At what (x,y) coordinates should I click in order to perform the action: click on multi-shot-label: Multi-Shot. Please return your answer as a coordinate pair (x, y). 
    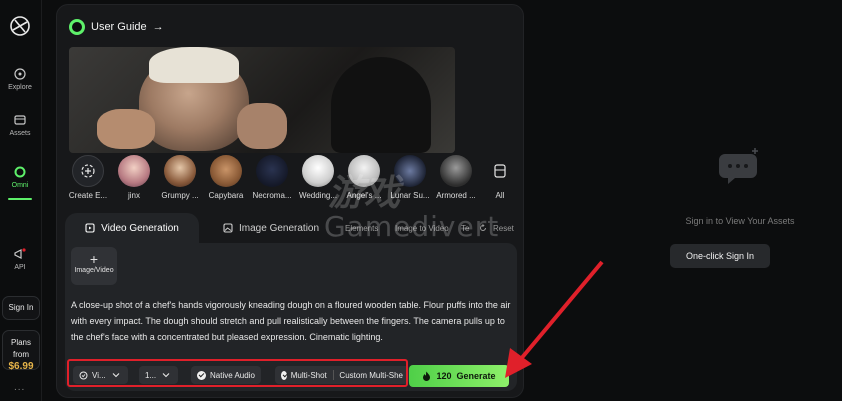
    Looking at the image, I should click on (308, 375).